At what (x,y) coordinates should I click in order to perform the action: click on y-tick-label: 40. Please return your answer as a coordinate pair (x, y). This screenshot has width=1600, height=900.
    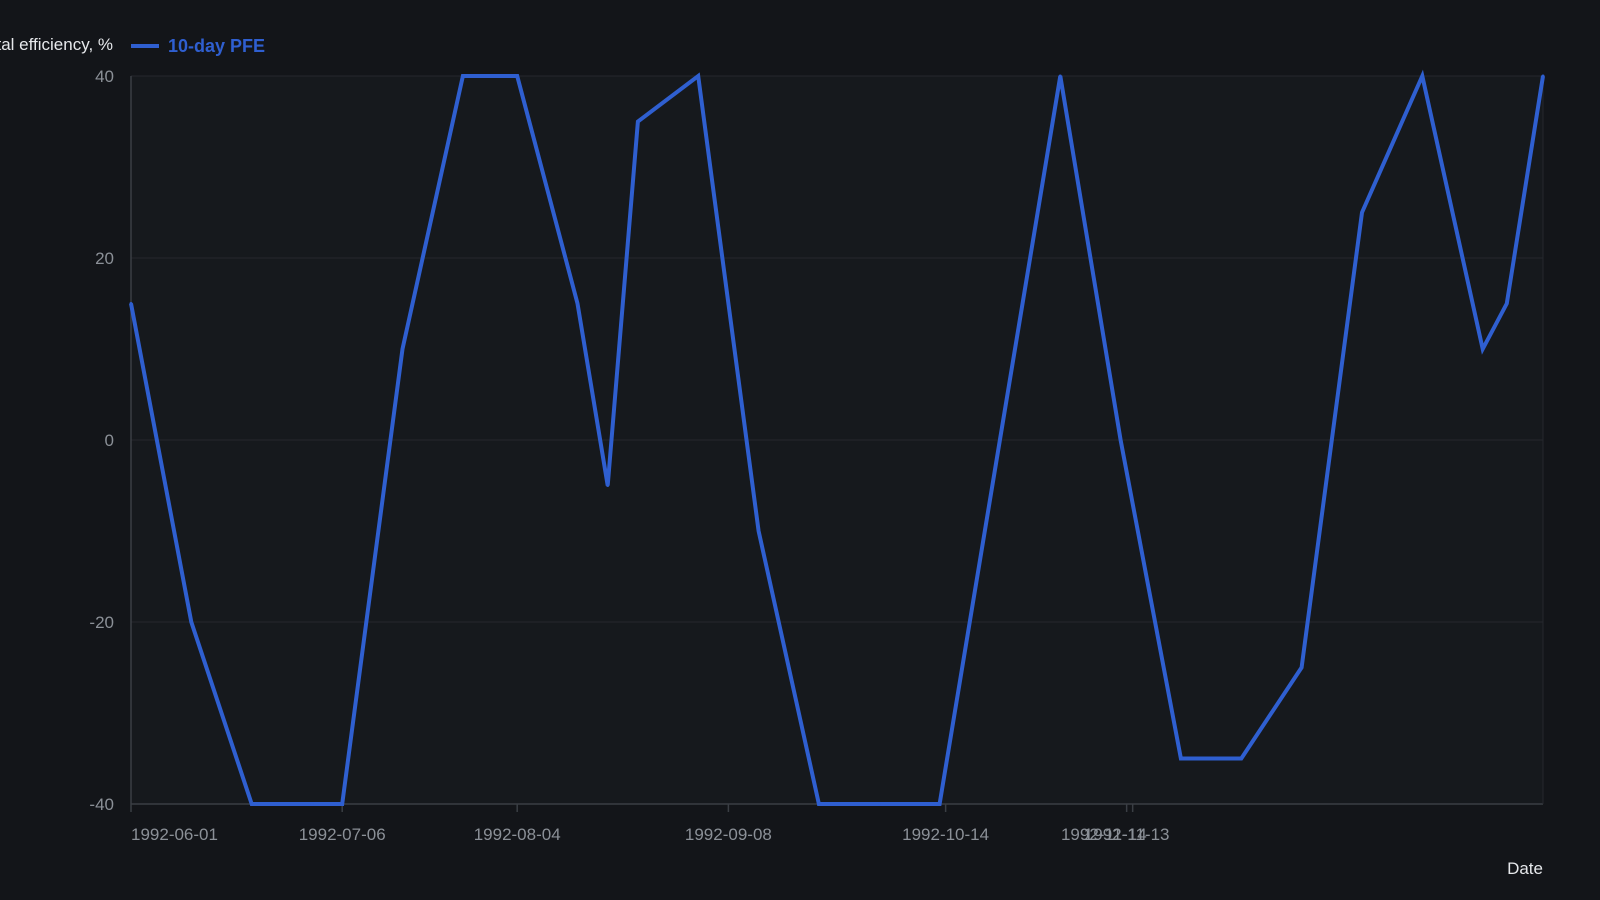
    Looking at the image, I should click on (104, 76).